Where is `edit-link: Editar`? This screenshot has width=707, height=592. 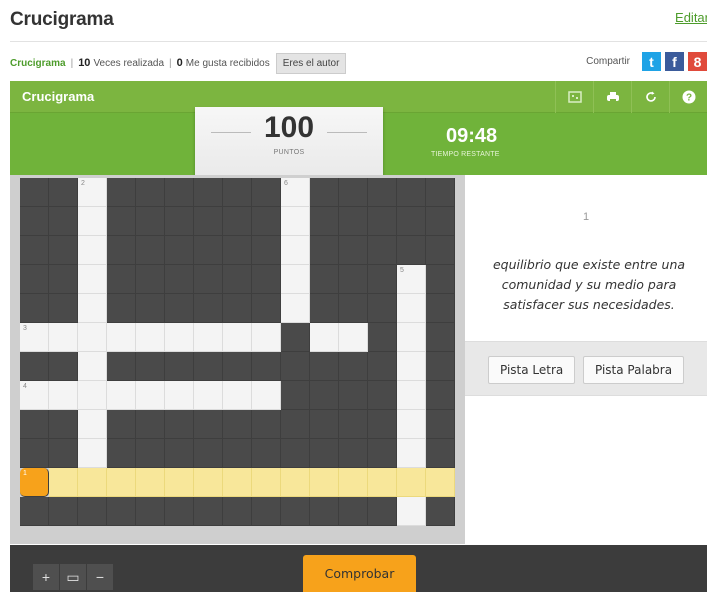 edit-link: Editar is located at coordinates (691, 17).